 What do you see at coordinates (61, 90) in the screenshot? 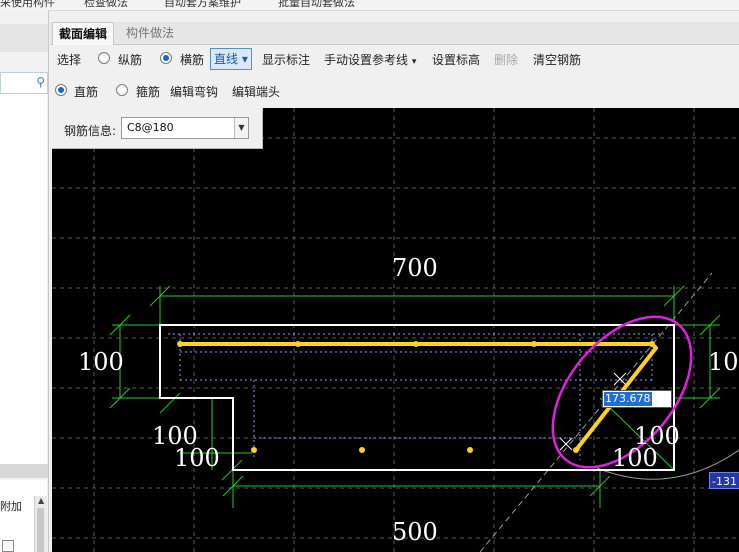
I see `radio-straight-bar` at bounding box center [61, 90].